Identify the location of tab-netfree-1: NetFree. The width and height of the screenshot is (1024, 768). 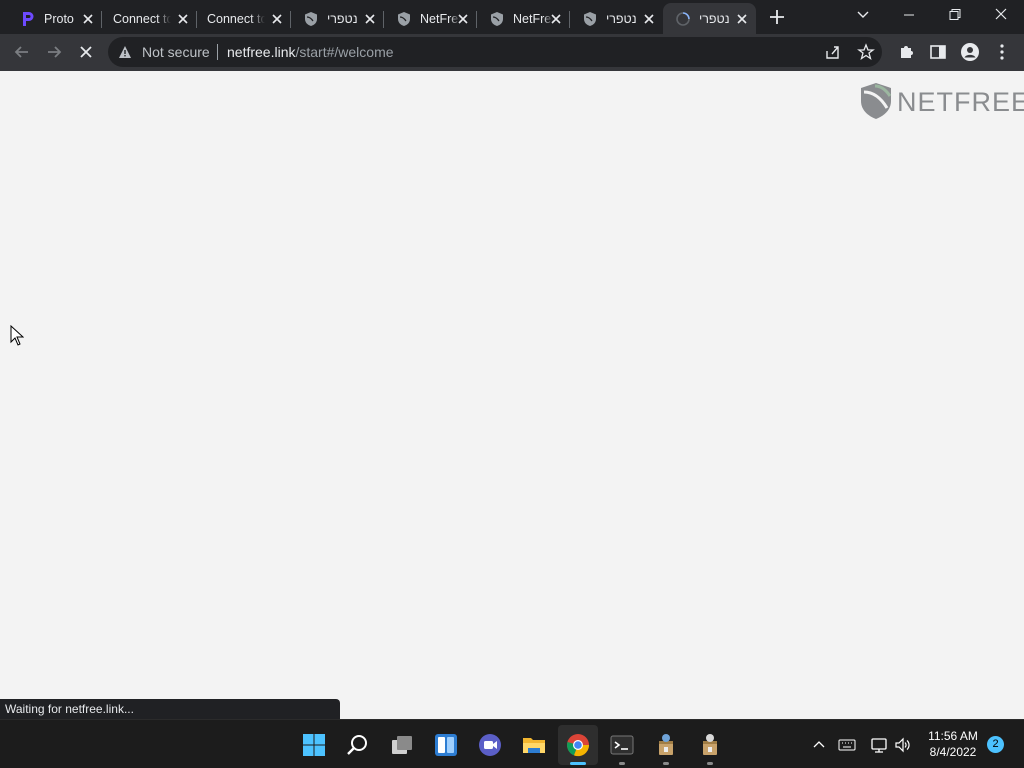
(430, 18).